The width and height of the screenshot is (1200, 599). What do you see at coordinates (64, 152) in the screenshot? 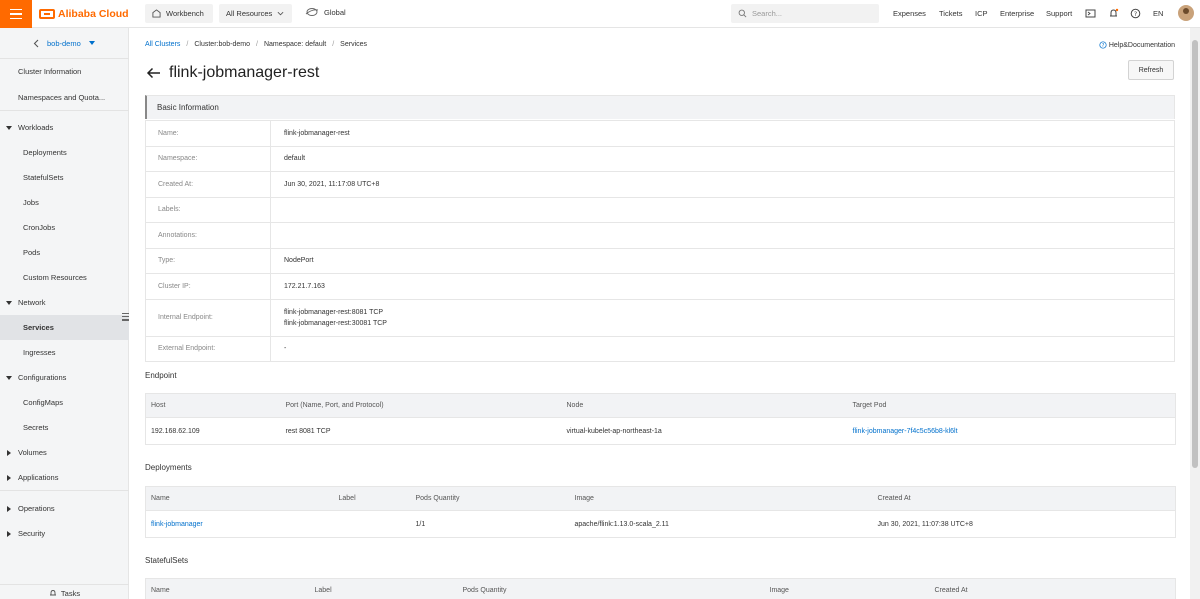
I see `sidebar-item-deployments: Deployments` at bounding box center [64, 152].